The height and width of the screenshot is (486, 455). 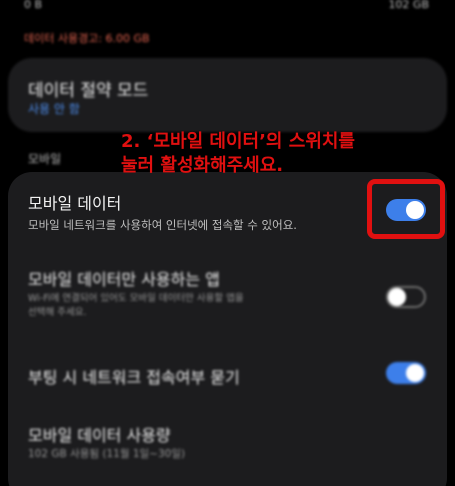 What do you see at coordinates (227, 7) in the screenshot?
I see `usage-range-row: 0 B 102 GB` at bounding box center [227, 7].